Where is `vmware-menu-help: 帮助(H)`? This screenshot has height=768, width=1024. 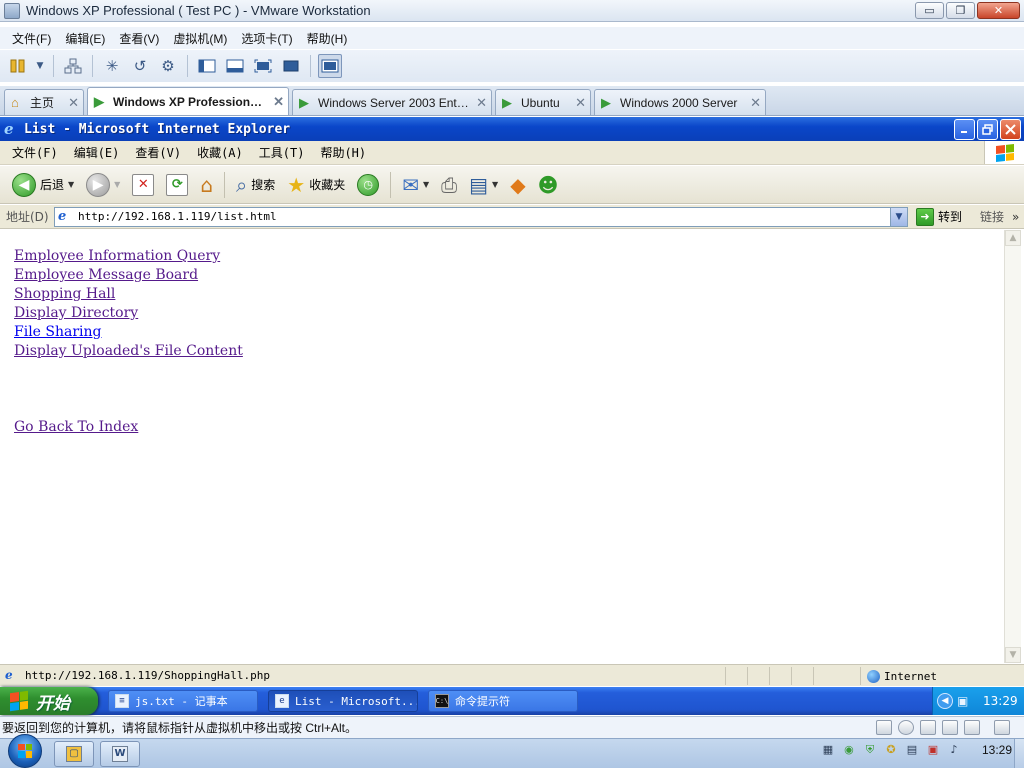
vmware-menu-help: 帮助(H) is located at coordinates (327, 38).